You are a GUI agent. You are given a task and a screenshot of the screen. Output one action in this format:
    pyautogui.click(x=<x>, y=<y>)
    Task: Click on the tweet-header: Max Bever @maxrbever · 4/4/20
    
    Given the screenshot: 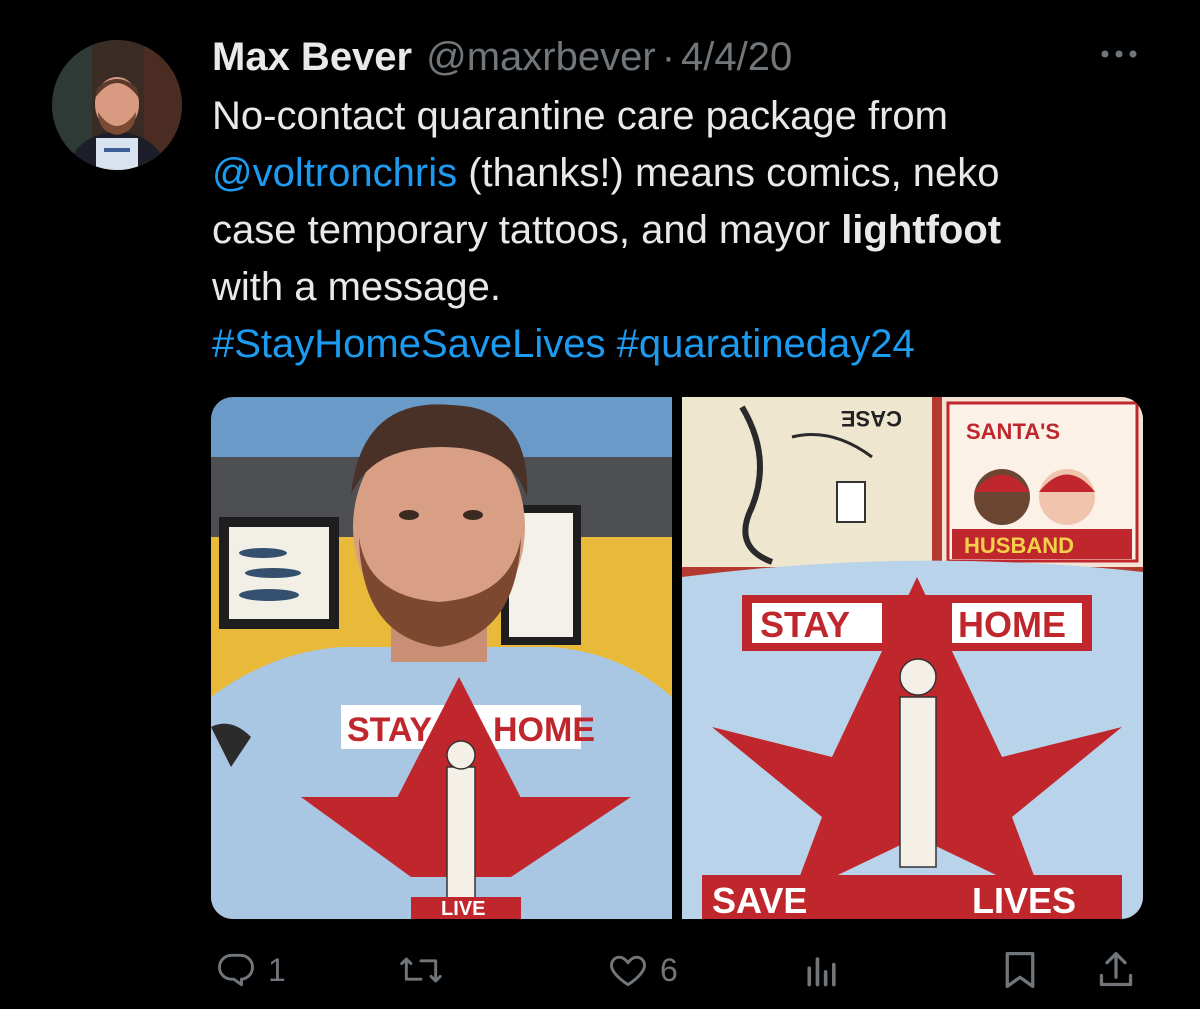 What is the action you would take?
    pyautogui.click(x=502, y=57)
    